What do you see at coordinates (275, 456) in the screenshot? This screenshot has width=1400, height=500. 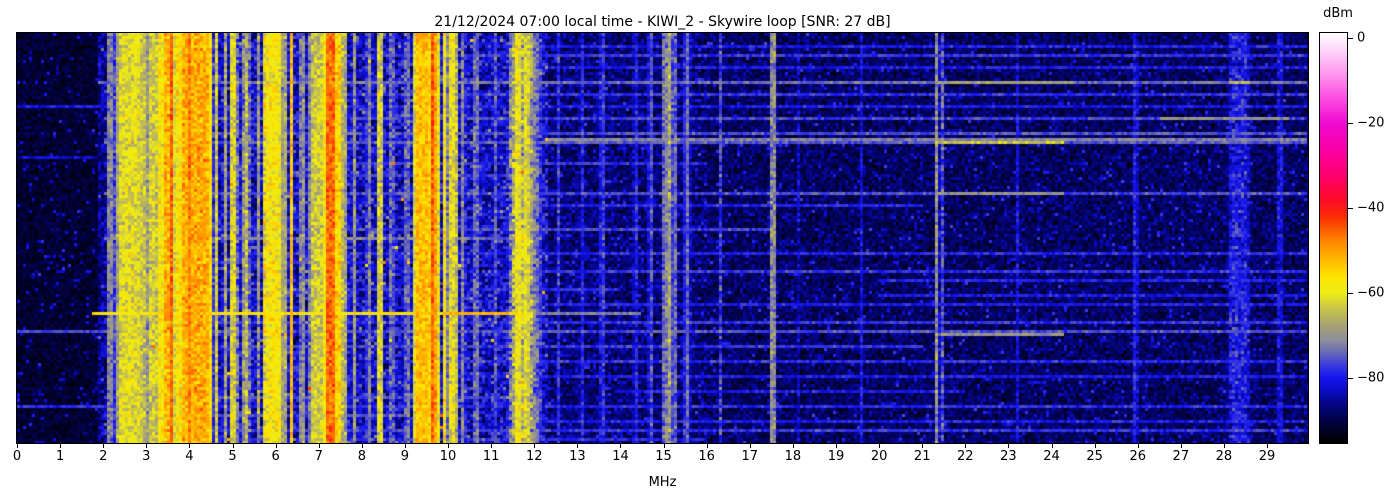 I see `x-tick-label: 6` at bounding box center [275, 456].